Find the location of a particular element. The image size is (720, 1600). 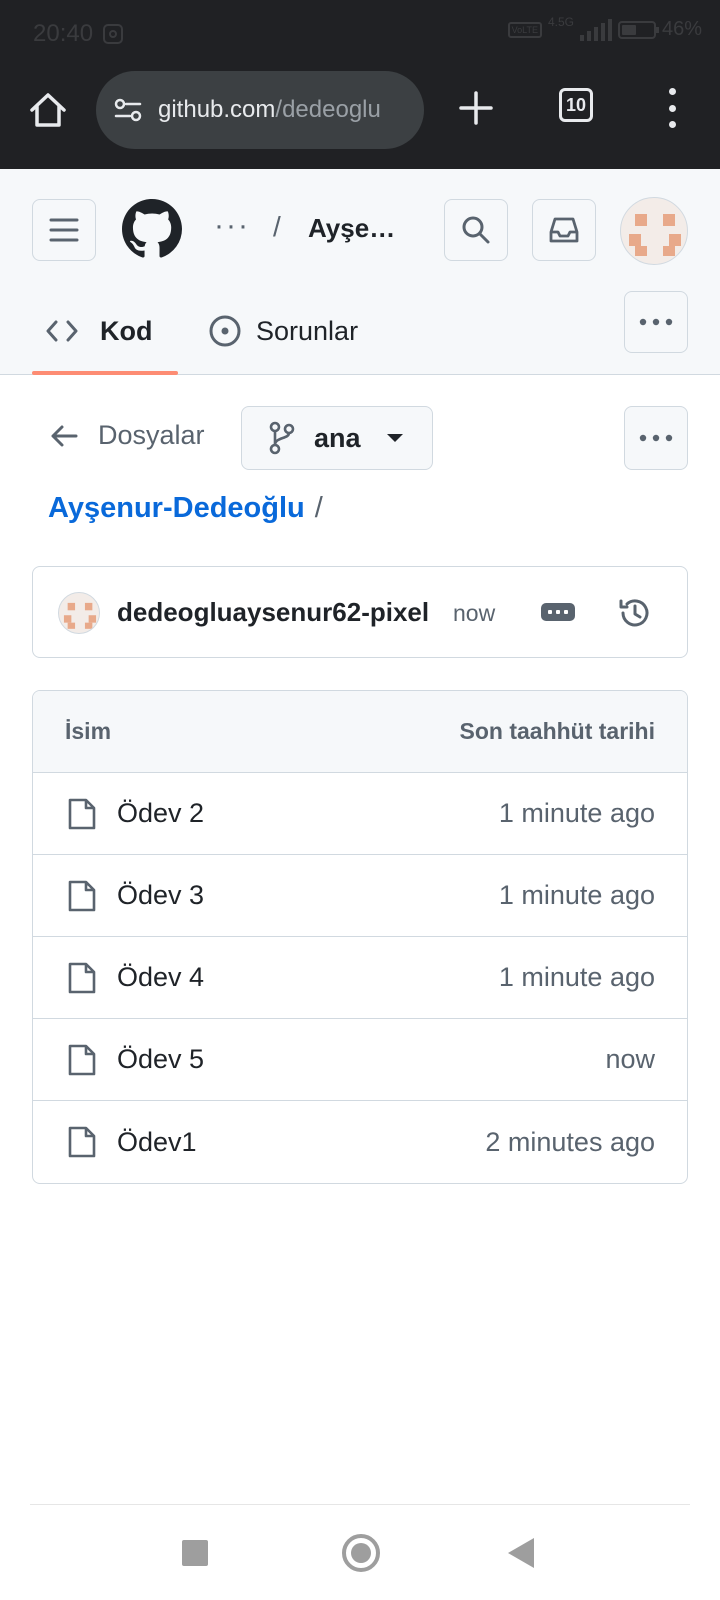

breadcrumb-repo-name: Ayşenur-Dedeoğlu is located at coordinates (359, 228).